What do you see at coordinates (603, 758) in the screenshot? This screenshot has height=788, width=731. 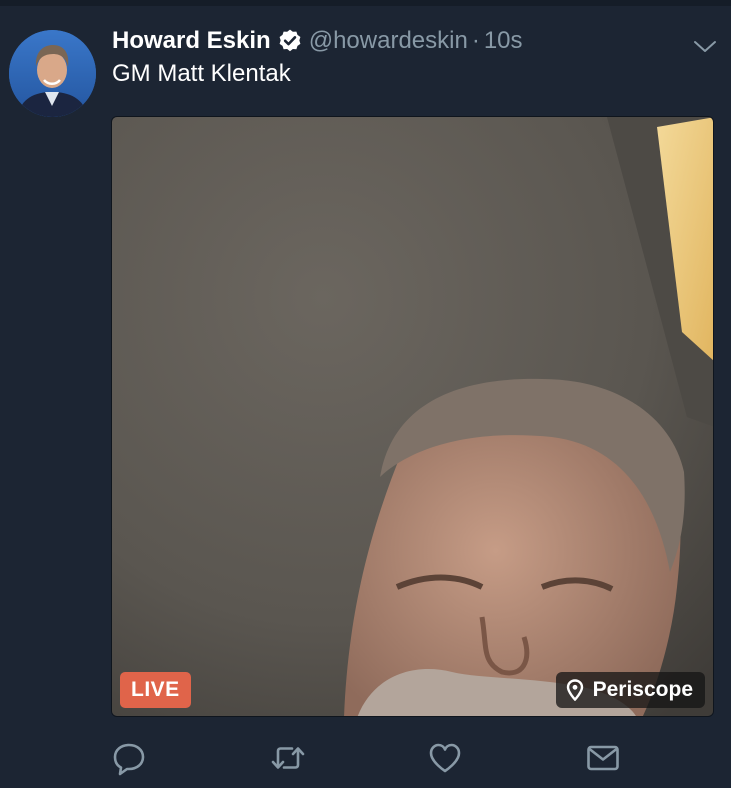 I see `direct-message-icon` at bounding box center [603, 758].